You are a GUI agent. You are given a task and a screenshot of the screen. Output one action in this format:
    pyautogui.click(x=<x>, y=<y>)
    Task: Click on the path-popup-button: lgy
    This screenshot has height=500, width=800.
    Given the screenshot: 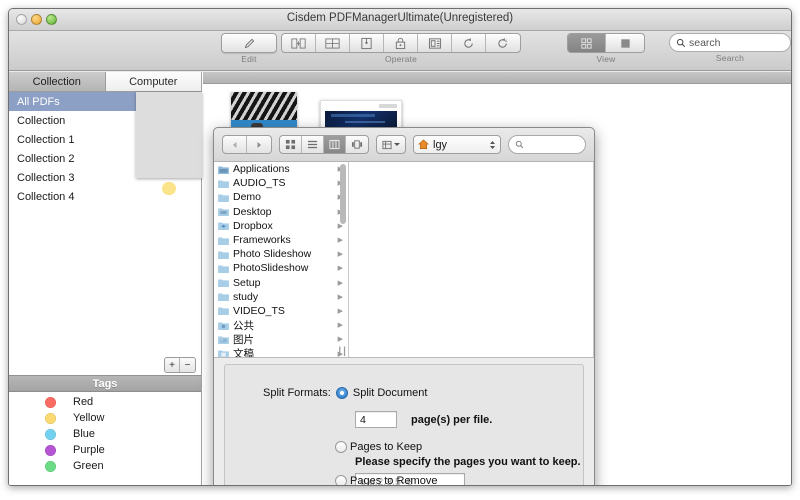 What is the action you would take?
    pyautogui.click(x=457, y=144)
    